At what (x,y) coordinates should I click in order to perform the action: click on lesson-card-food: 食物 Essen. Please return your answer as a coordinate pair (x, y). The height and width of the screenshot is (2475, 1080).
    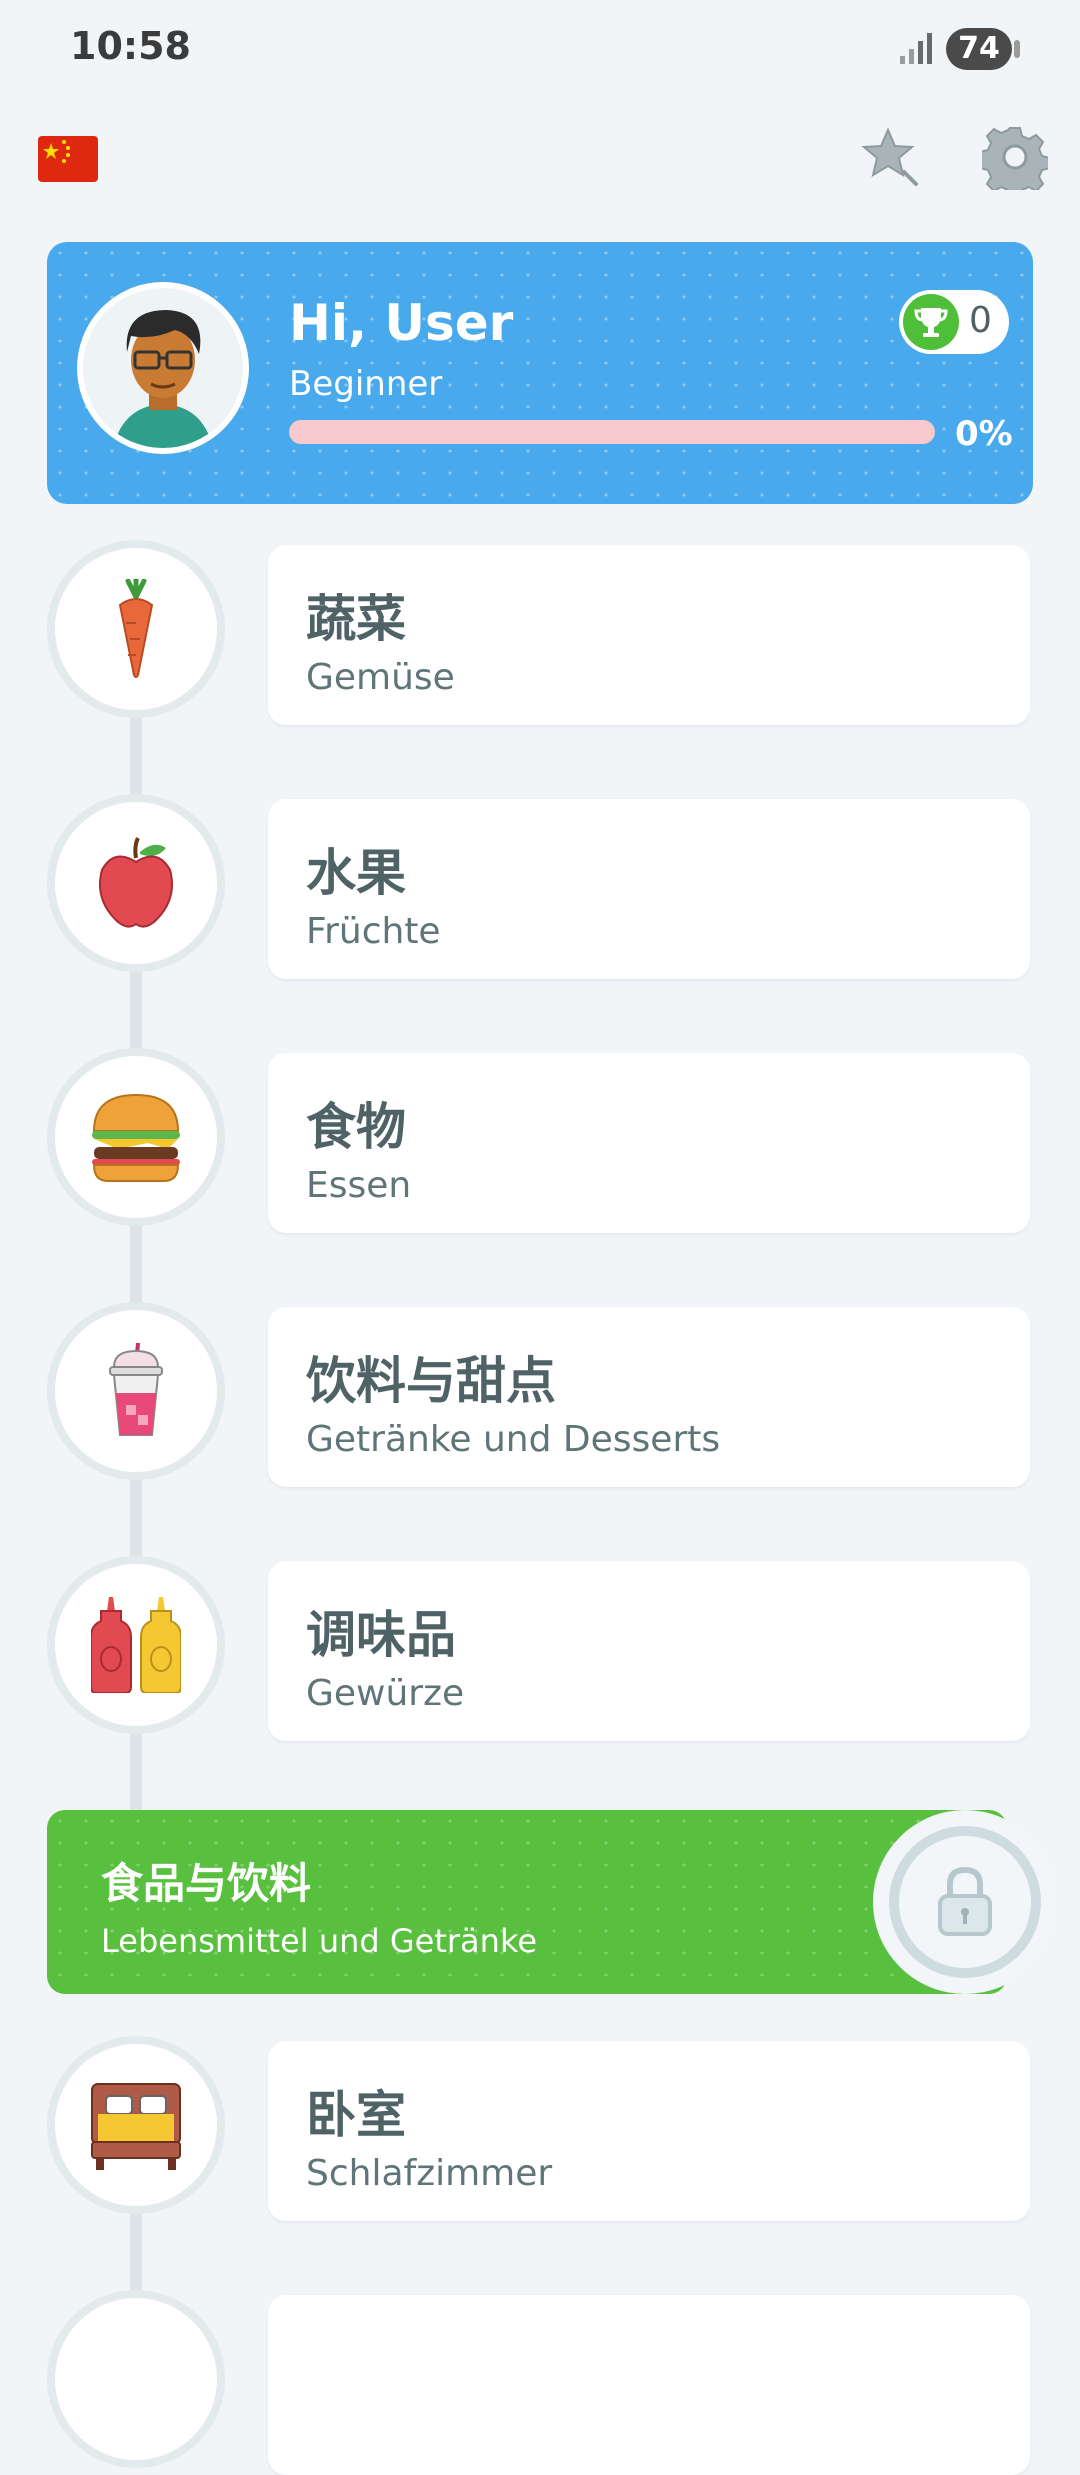
    Looking at the image, I should click on (649, 1143).